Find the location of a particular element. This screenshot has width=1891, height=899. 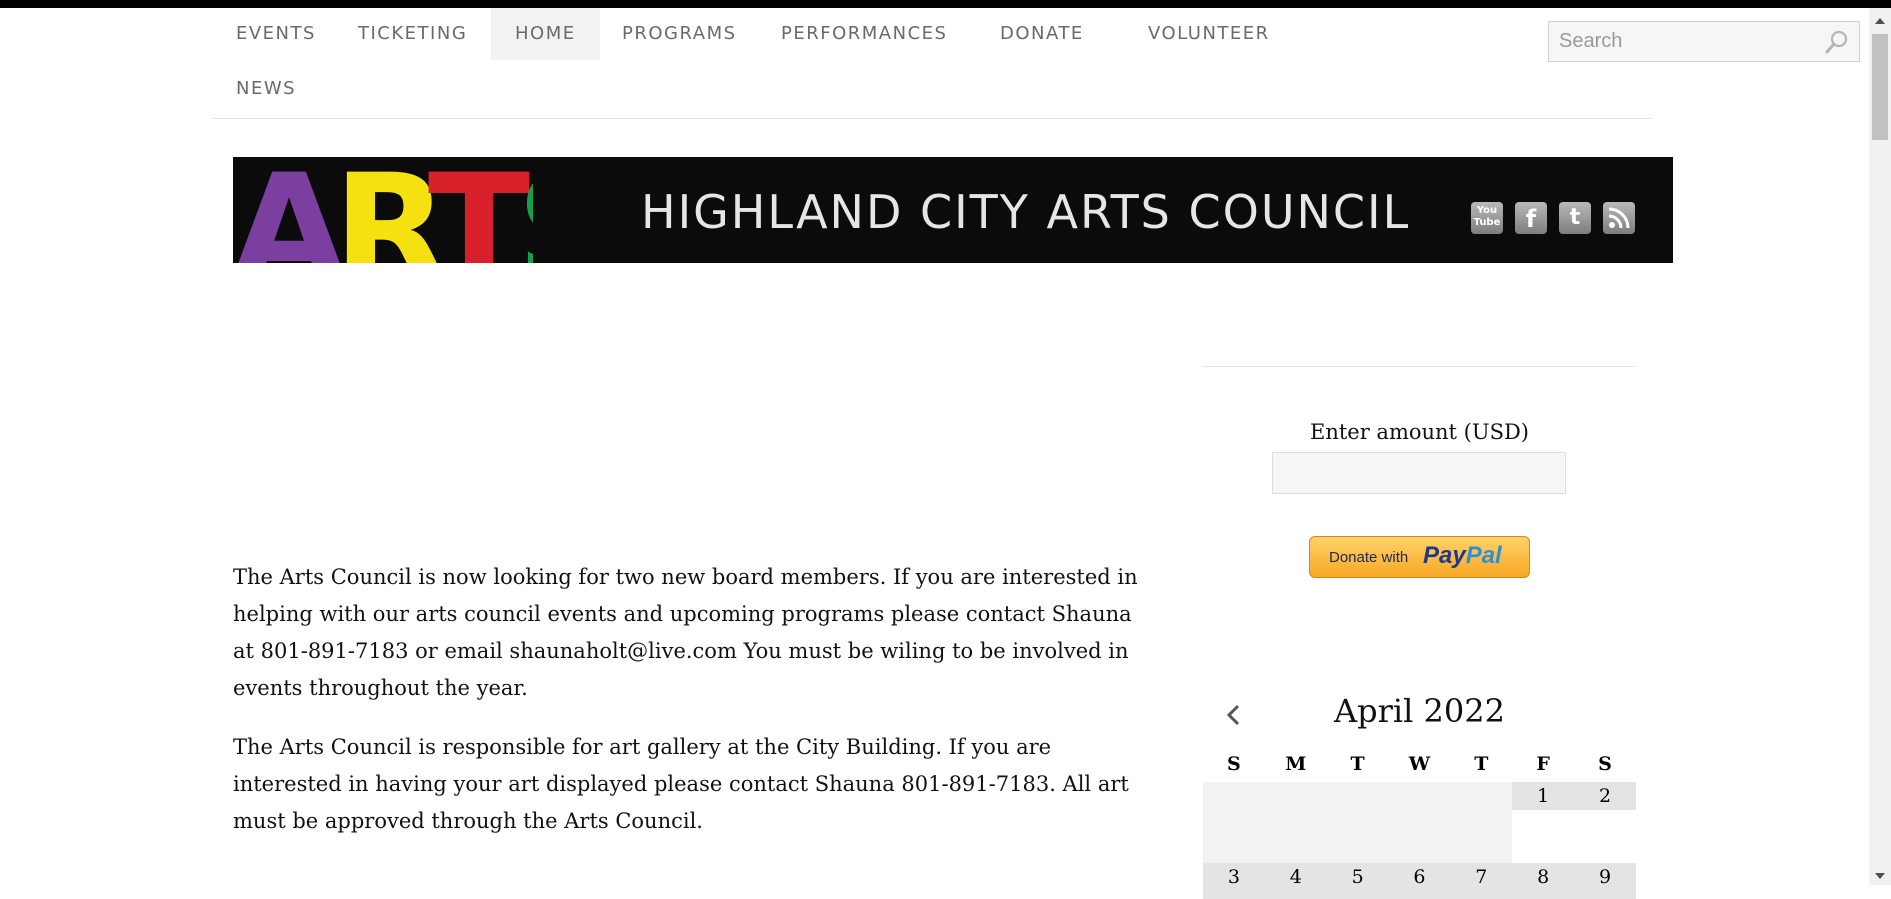

calendar-grid: S M T W T F S 1 2 3 4 5 6 7 8 9 is located at coordinates (1419, 822).